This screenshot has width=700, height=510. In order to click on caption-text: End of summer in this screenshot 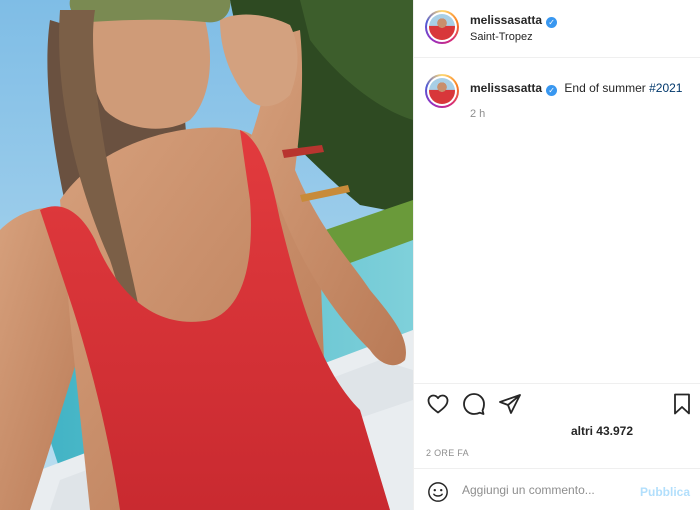, I will do `click(605, 88)`.